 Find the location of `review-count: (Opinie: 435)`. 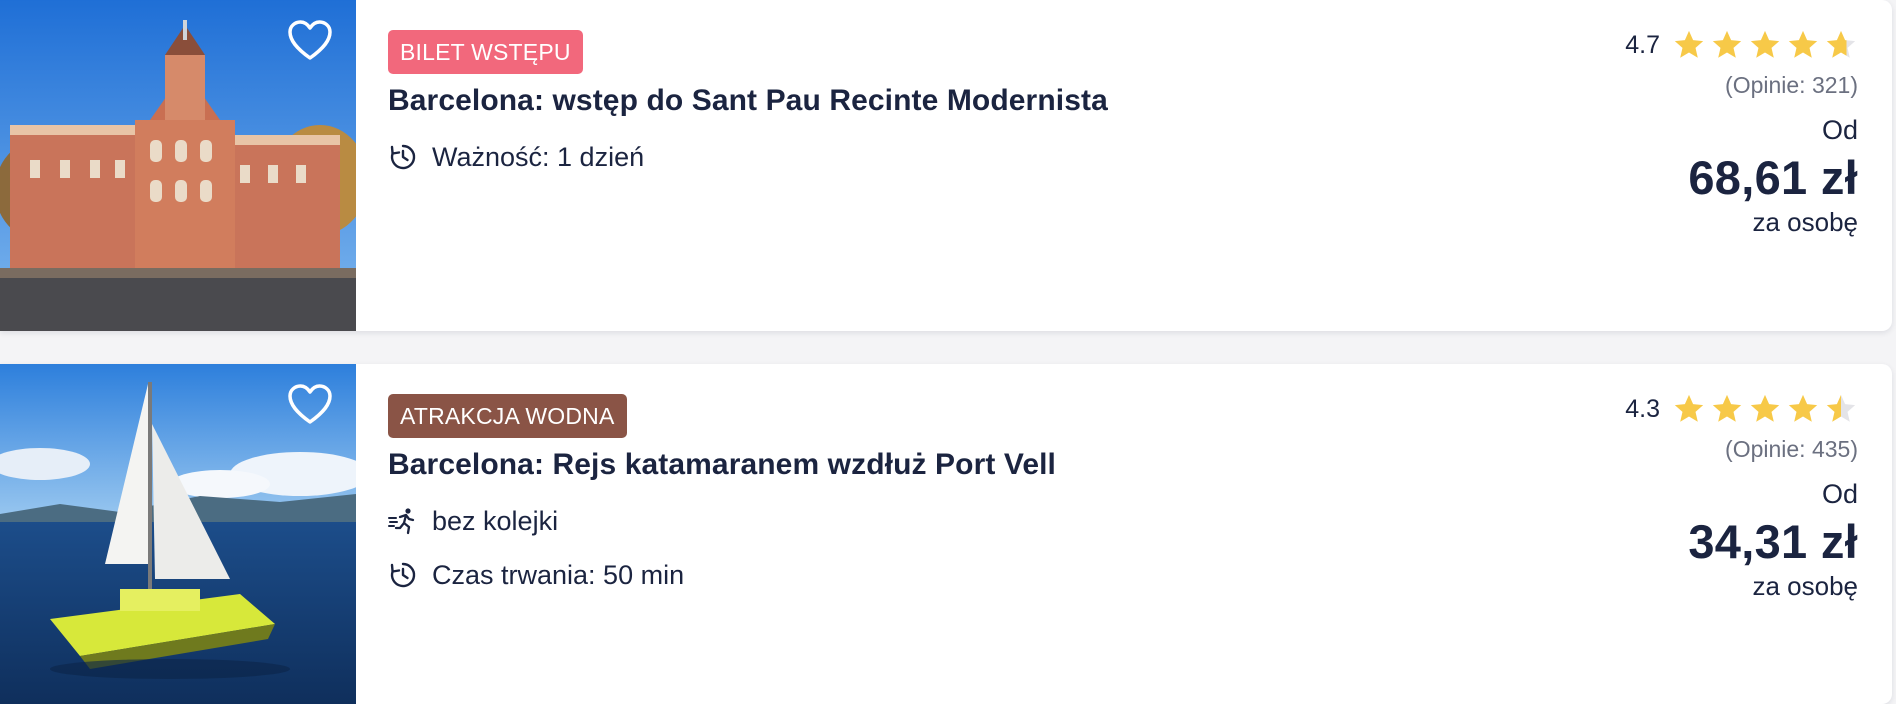

review-count: (Opinie: 435) is located at coordinates (1791, 449).